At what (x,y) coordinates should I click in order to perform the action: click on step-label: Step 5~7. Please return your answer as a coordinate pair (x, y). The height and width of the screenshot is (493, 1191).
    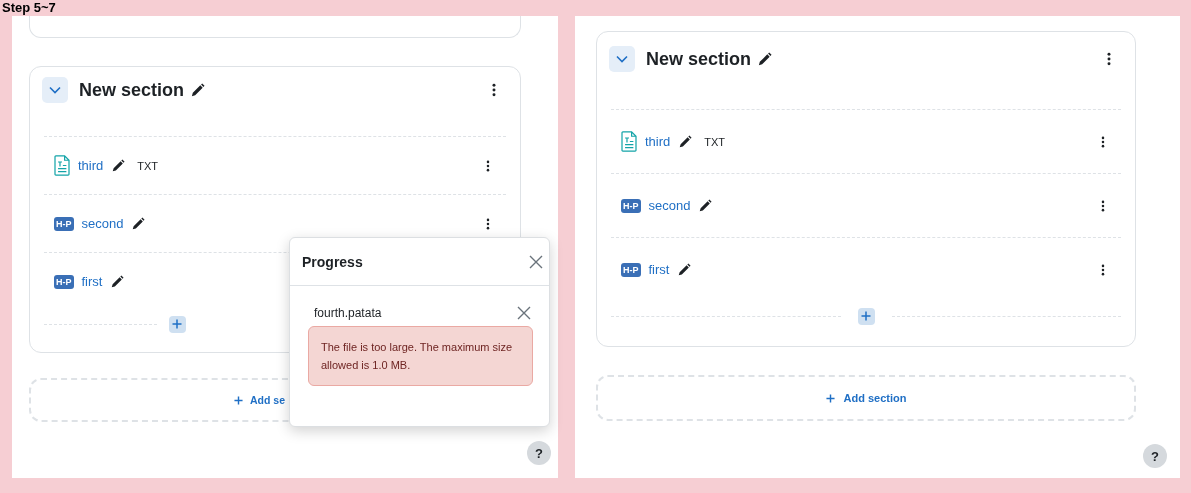
    Looking at the image, I should click on (29, 8).